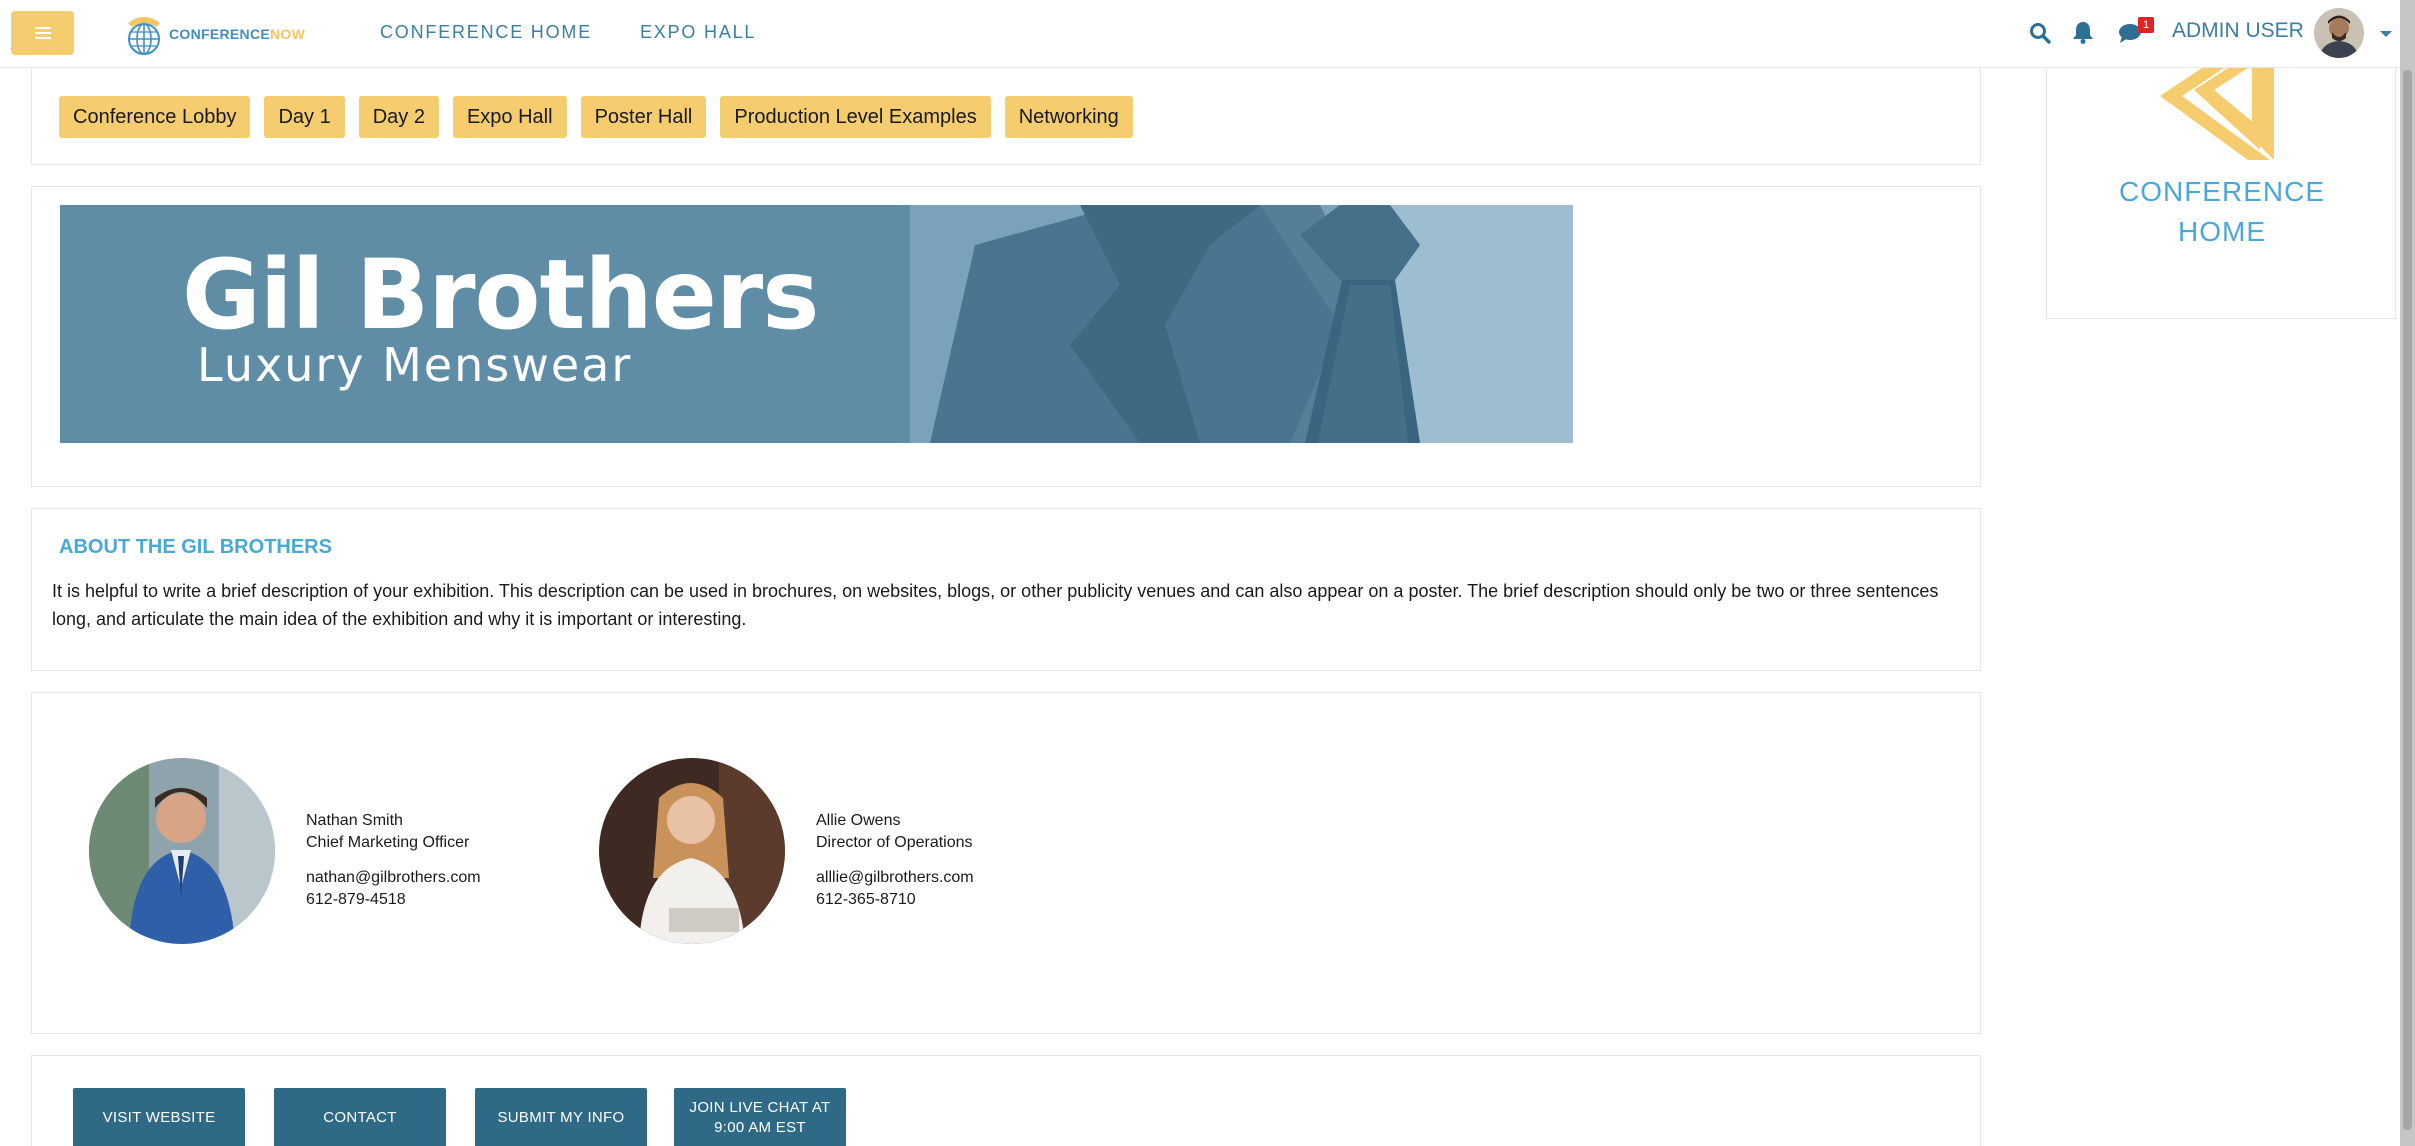 The width and height of the screenshot is (2415, 1146). I want to click on visit-website-button: VISIT WEBSITE, so click(159, 1117).